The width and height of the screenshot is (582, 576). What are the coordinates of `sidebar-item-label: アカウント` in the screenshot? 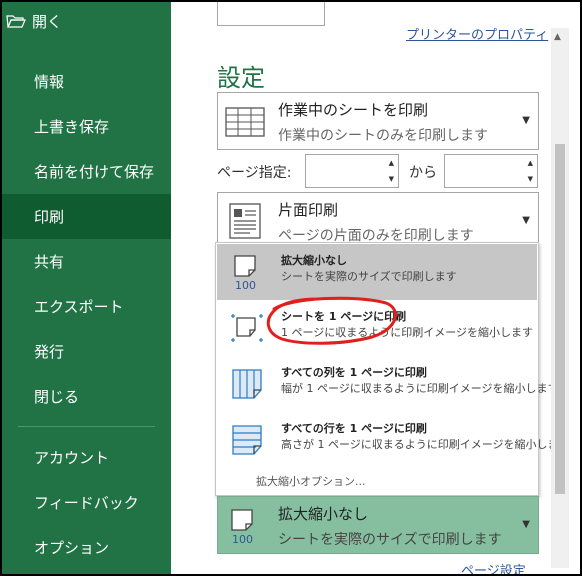 It's located at (72, 458).